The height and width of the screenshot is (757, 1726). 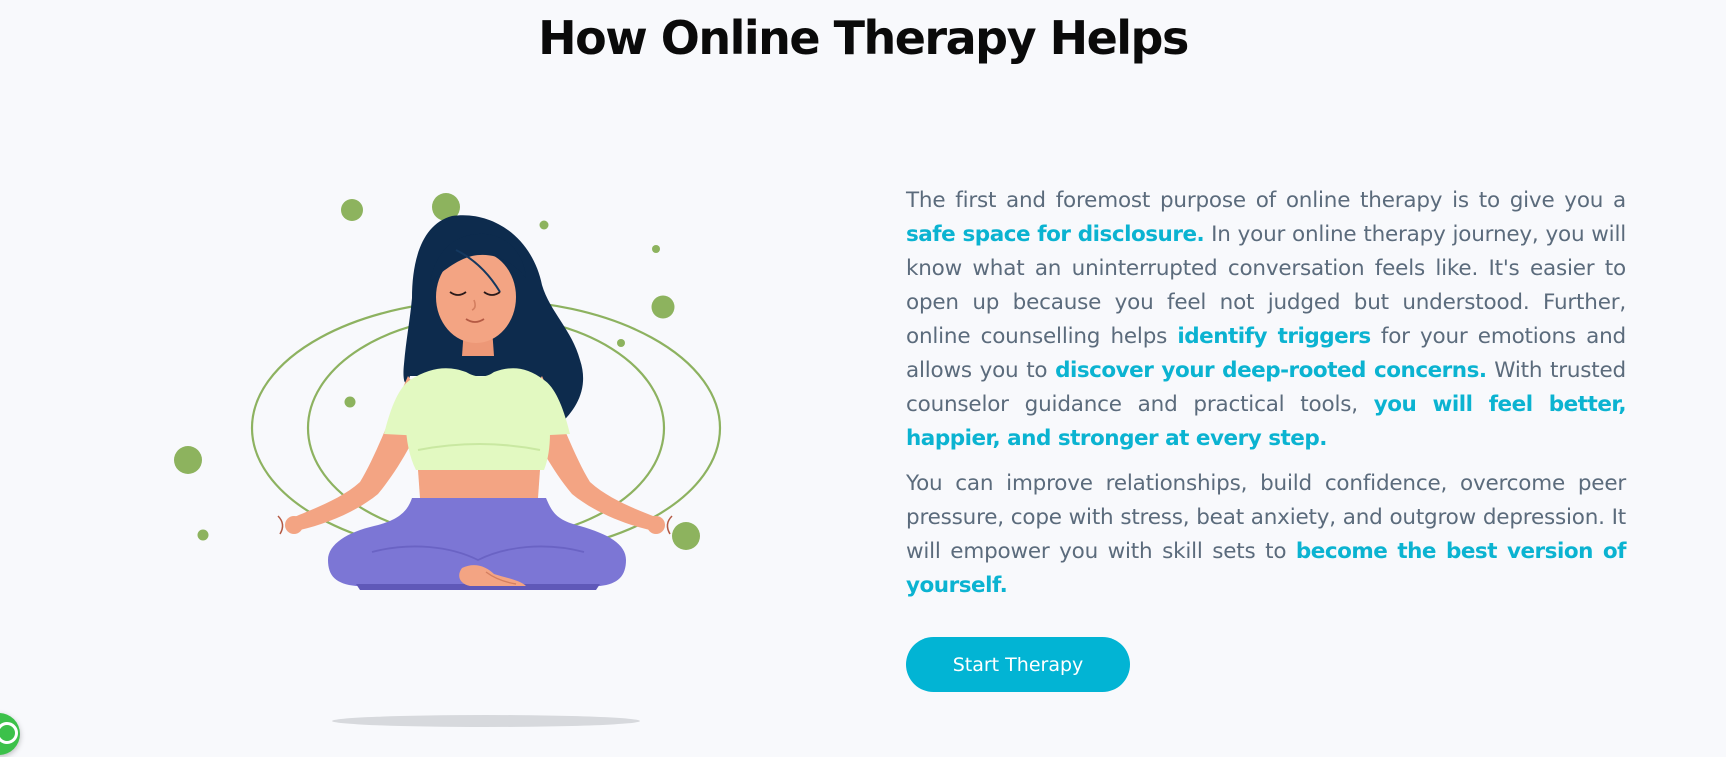 I want to click on highlight-safe-space: safe space for disclosure., so click(x=1055, y=234).